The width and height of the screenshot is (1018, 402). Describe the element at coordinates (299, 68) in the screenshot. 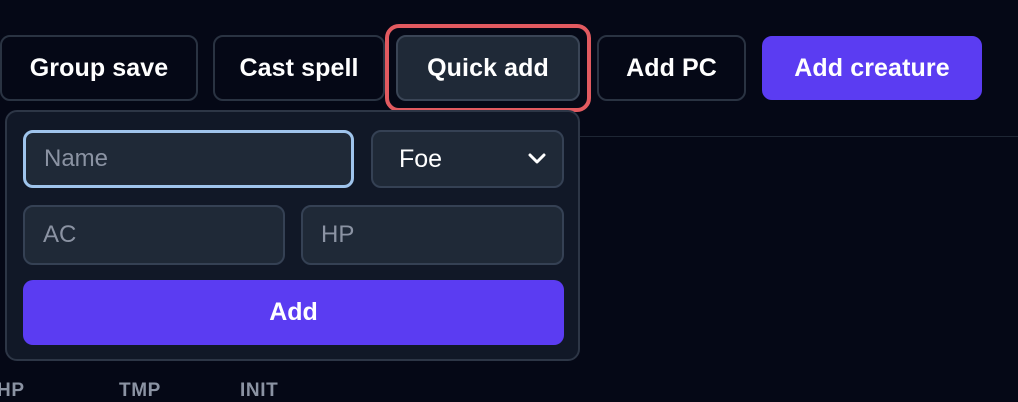

I see `cast-spell-button: Cast spell` at that location.